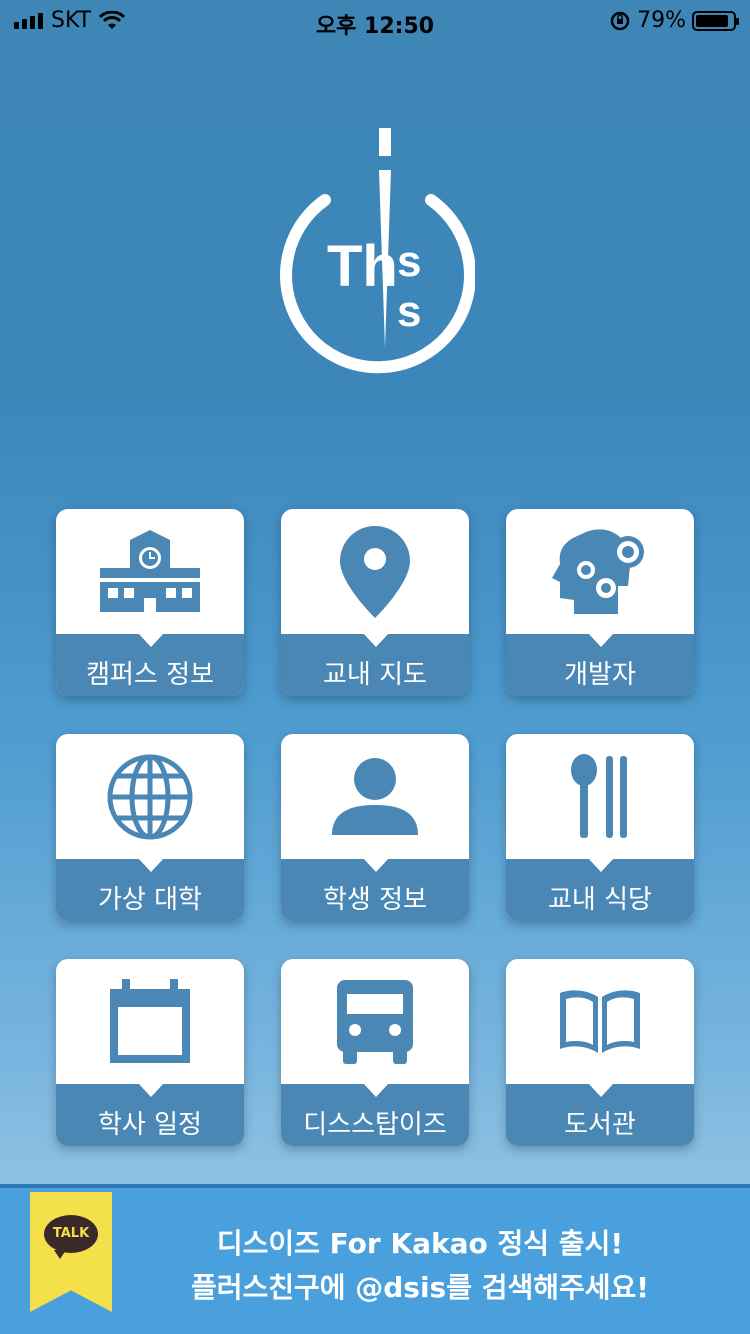  What do you see at coordinates (715, 20) in the screenshot?
I see `battery-icon` at bounding box center [715, 20].